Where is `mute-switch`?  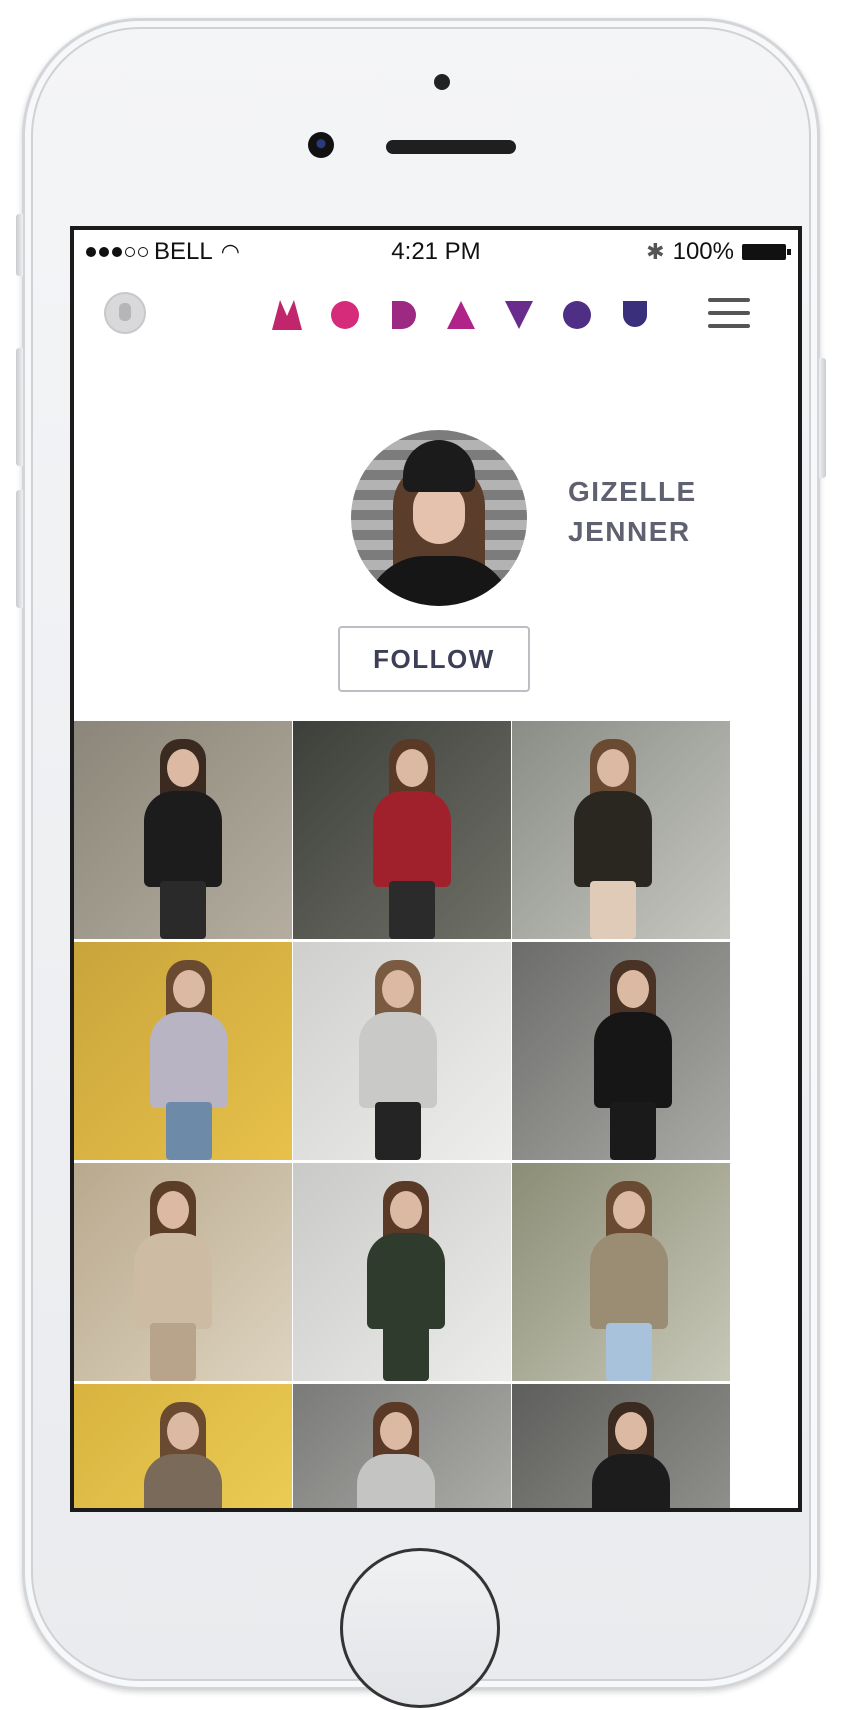 mute-switch is located at coordinates (19, 245).